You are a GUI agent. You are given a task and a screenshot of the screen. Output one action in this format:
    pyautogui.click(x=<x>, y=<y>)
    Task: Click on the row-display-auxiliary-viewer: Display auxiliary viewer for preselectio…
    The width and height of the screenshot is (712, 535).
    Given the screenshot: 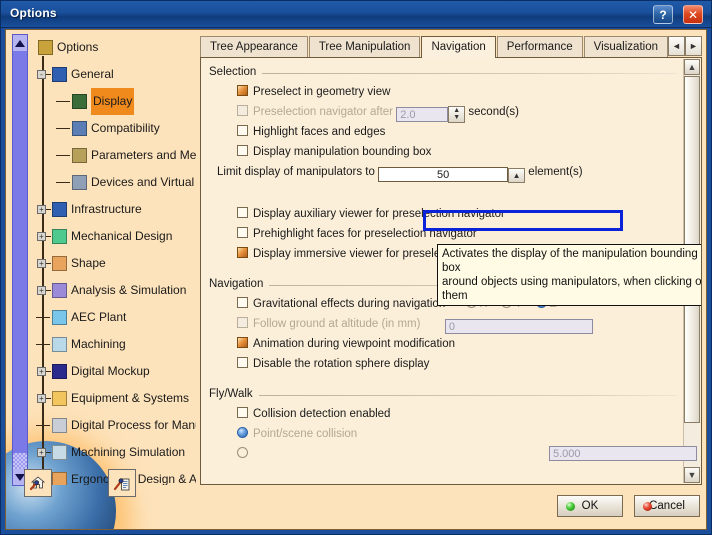 What is the action you would take?
    pyautogui.click(x=460, y=214)
    